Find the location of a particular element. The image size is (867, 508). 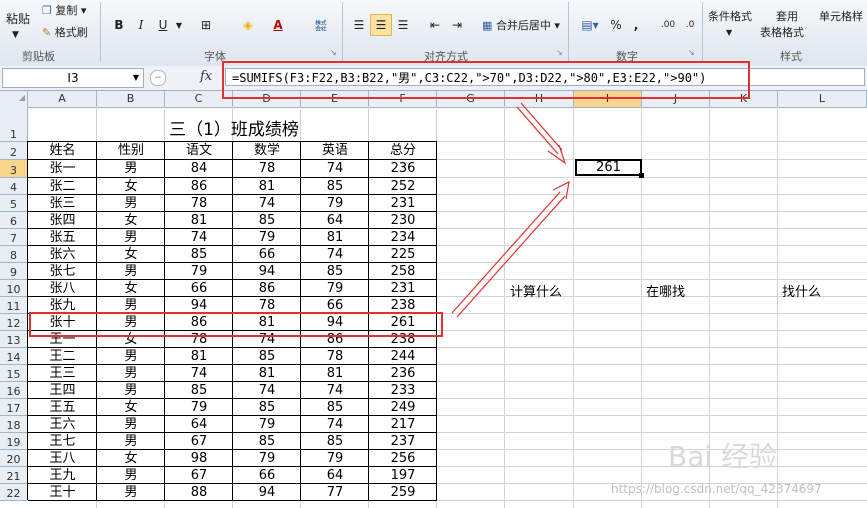

row-header-15: 15 is located at coordinates (14, 373).